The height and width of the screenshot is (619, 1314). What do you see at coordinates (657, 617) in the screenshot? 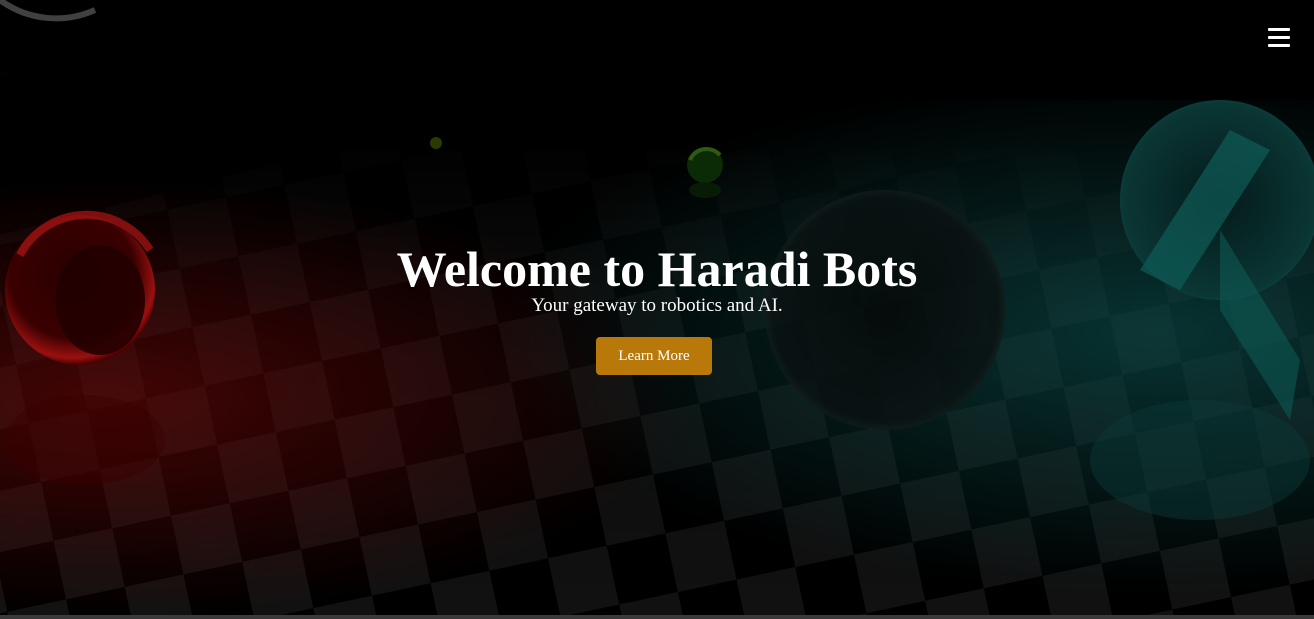
I see `bottom-edge-divider` at bounding box center [657, 617].